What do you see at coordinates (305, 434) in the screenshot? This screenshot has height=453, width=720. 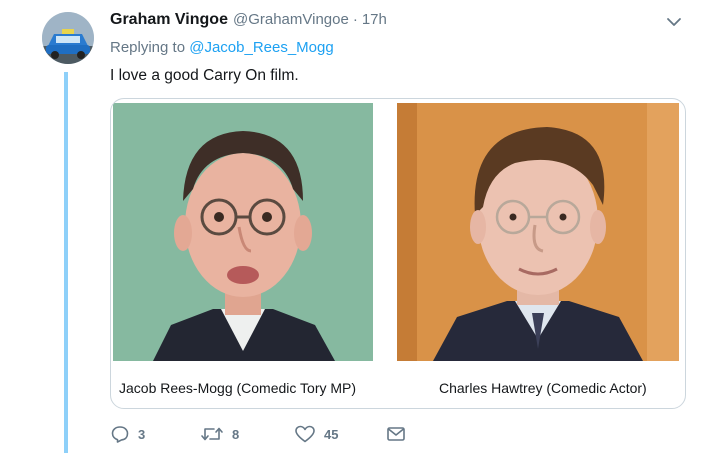 I see `heart-icon` at bounding box center [305, 434].